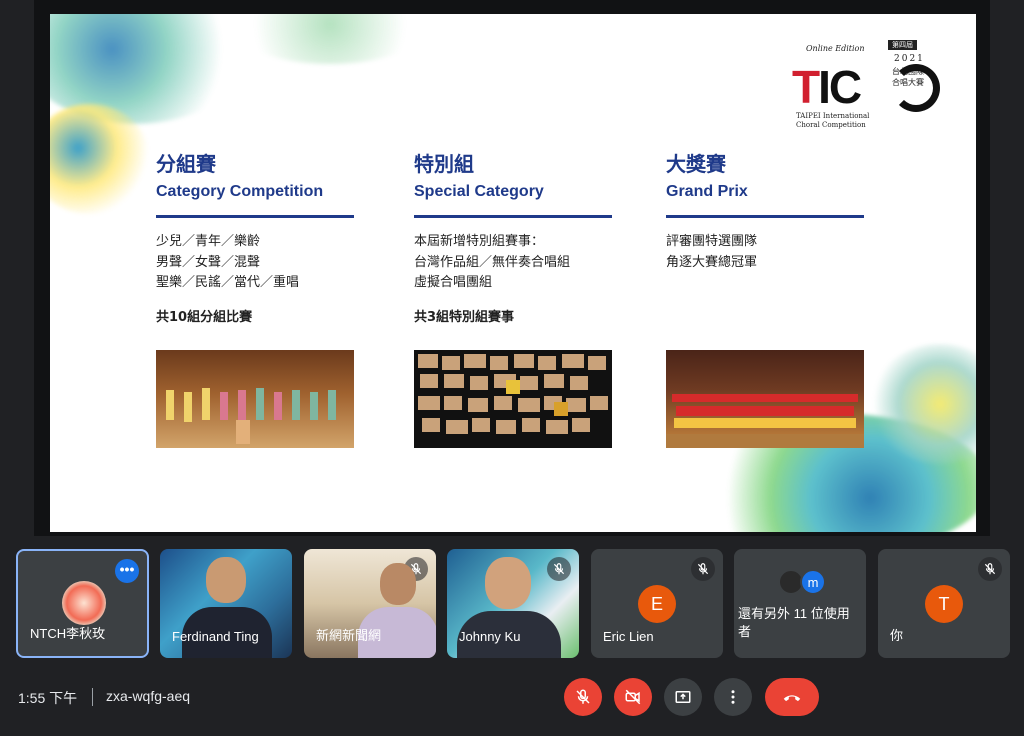  I want to click on column-line: 聖樂／民謠／當代／重唱, so click(228, 282).